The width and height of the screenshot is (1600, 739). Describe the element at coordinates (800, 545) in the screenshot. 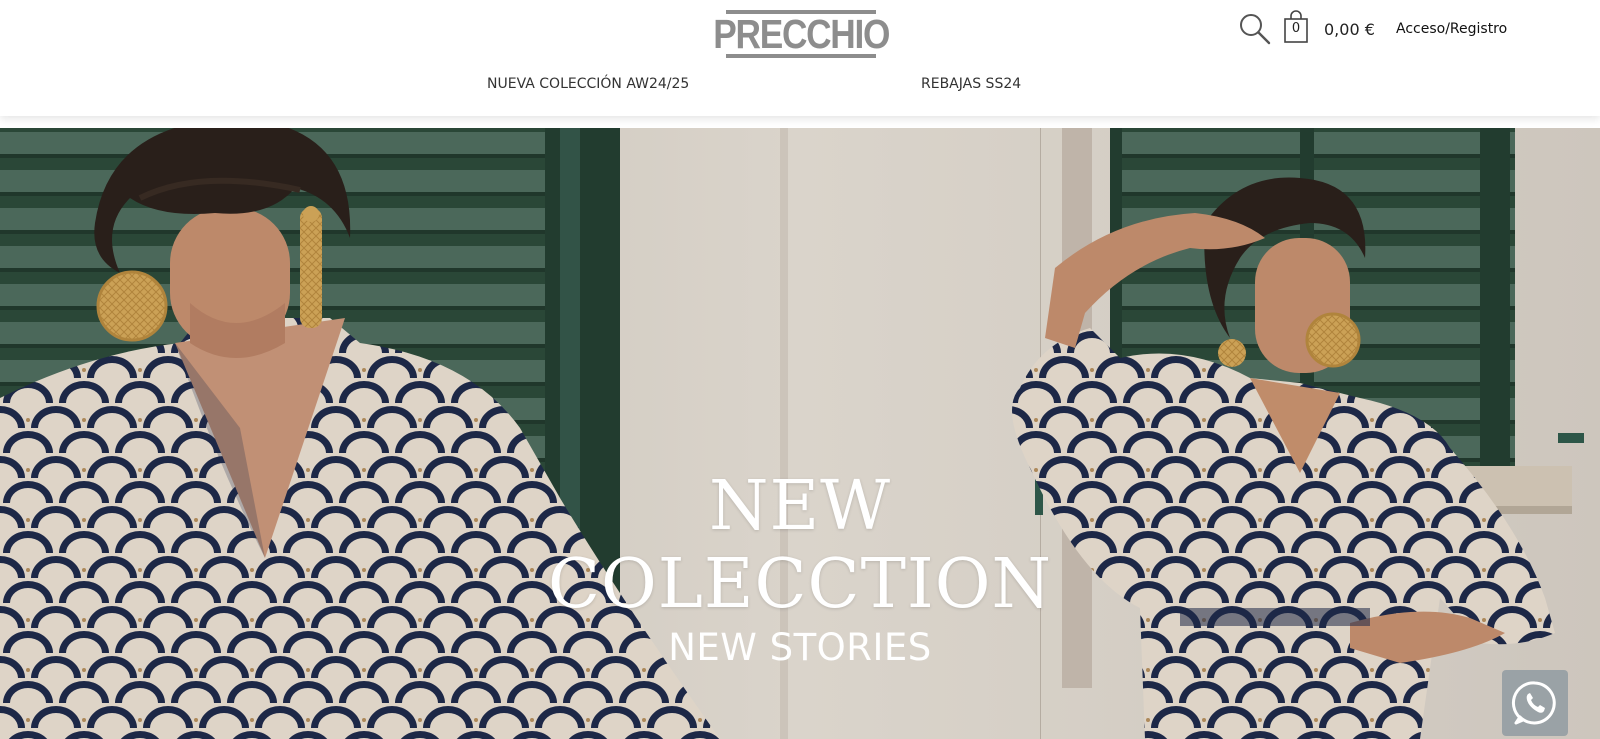

I see `hero-title: NEW COLECCTION` at that location.